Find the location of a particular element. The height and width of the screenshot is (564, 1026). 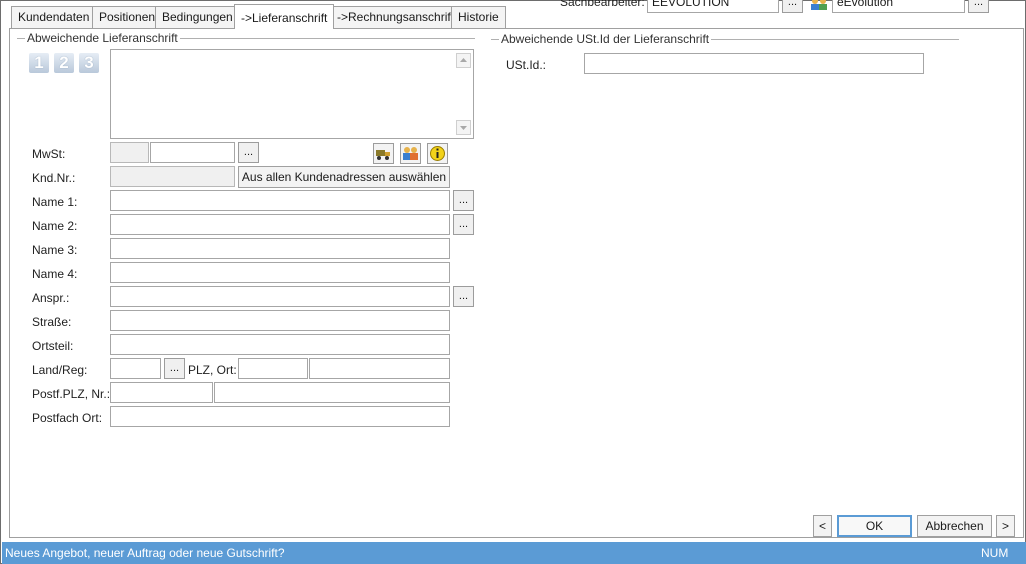

tab-rechnungsanschrift: ->Rechnungsanschrift is located at coordinates (396, 17).